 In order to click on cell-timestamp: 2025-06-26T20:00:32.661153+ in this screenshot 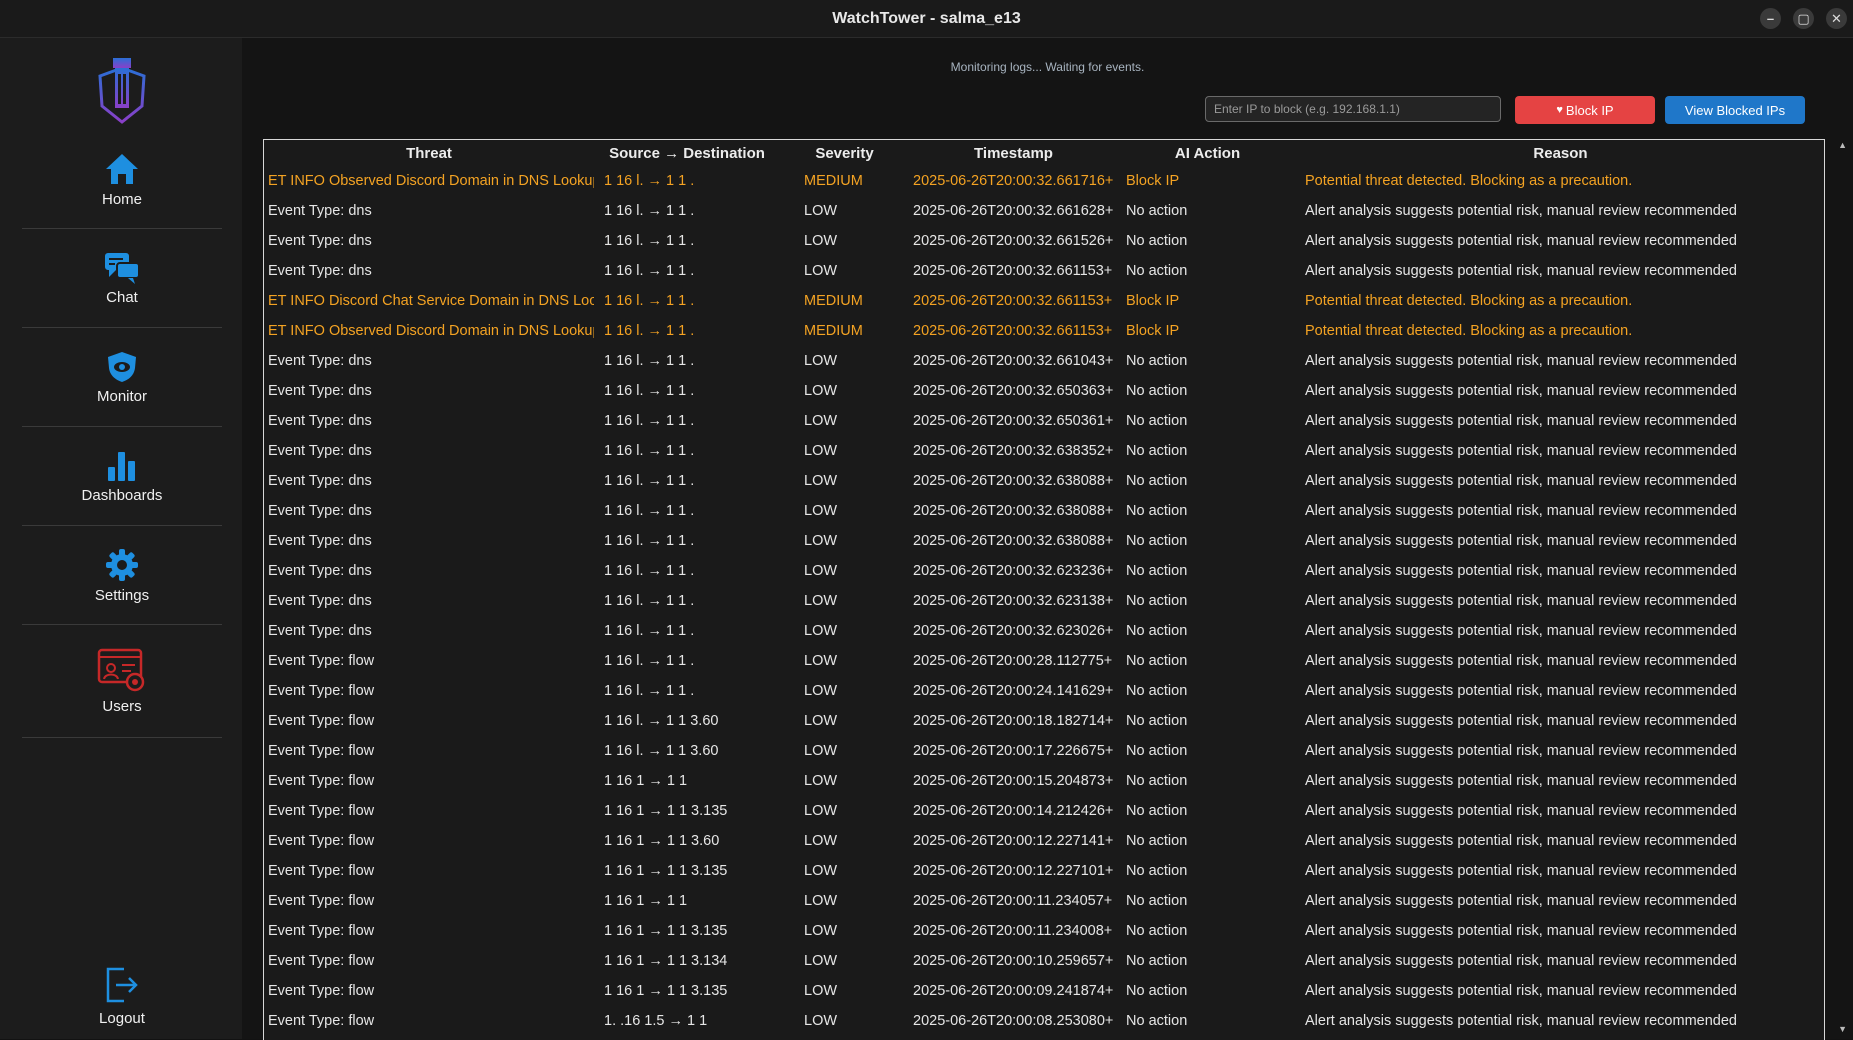, I will do `click(1013, 271)`.